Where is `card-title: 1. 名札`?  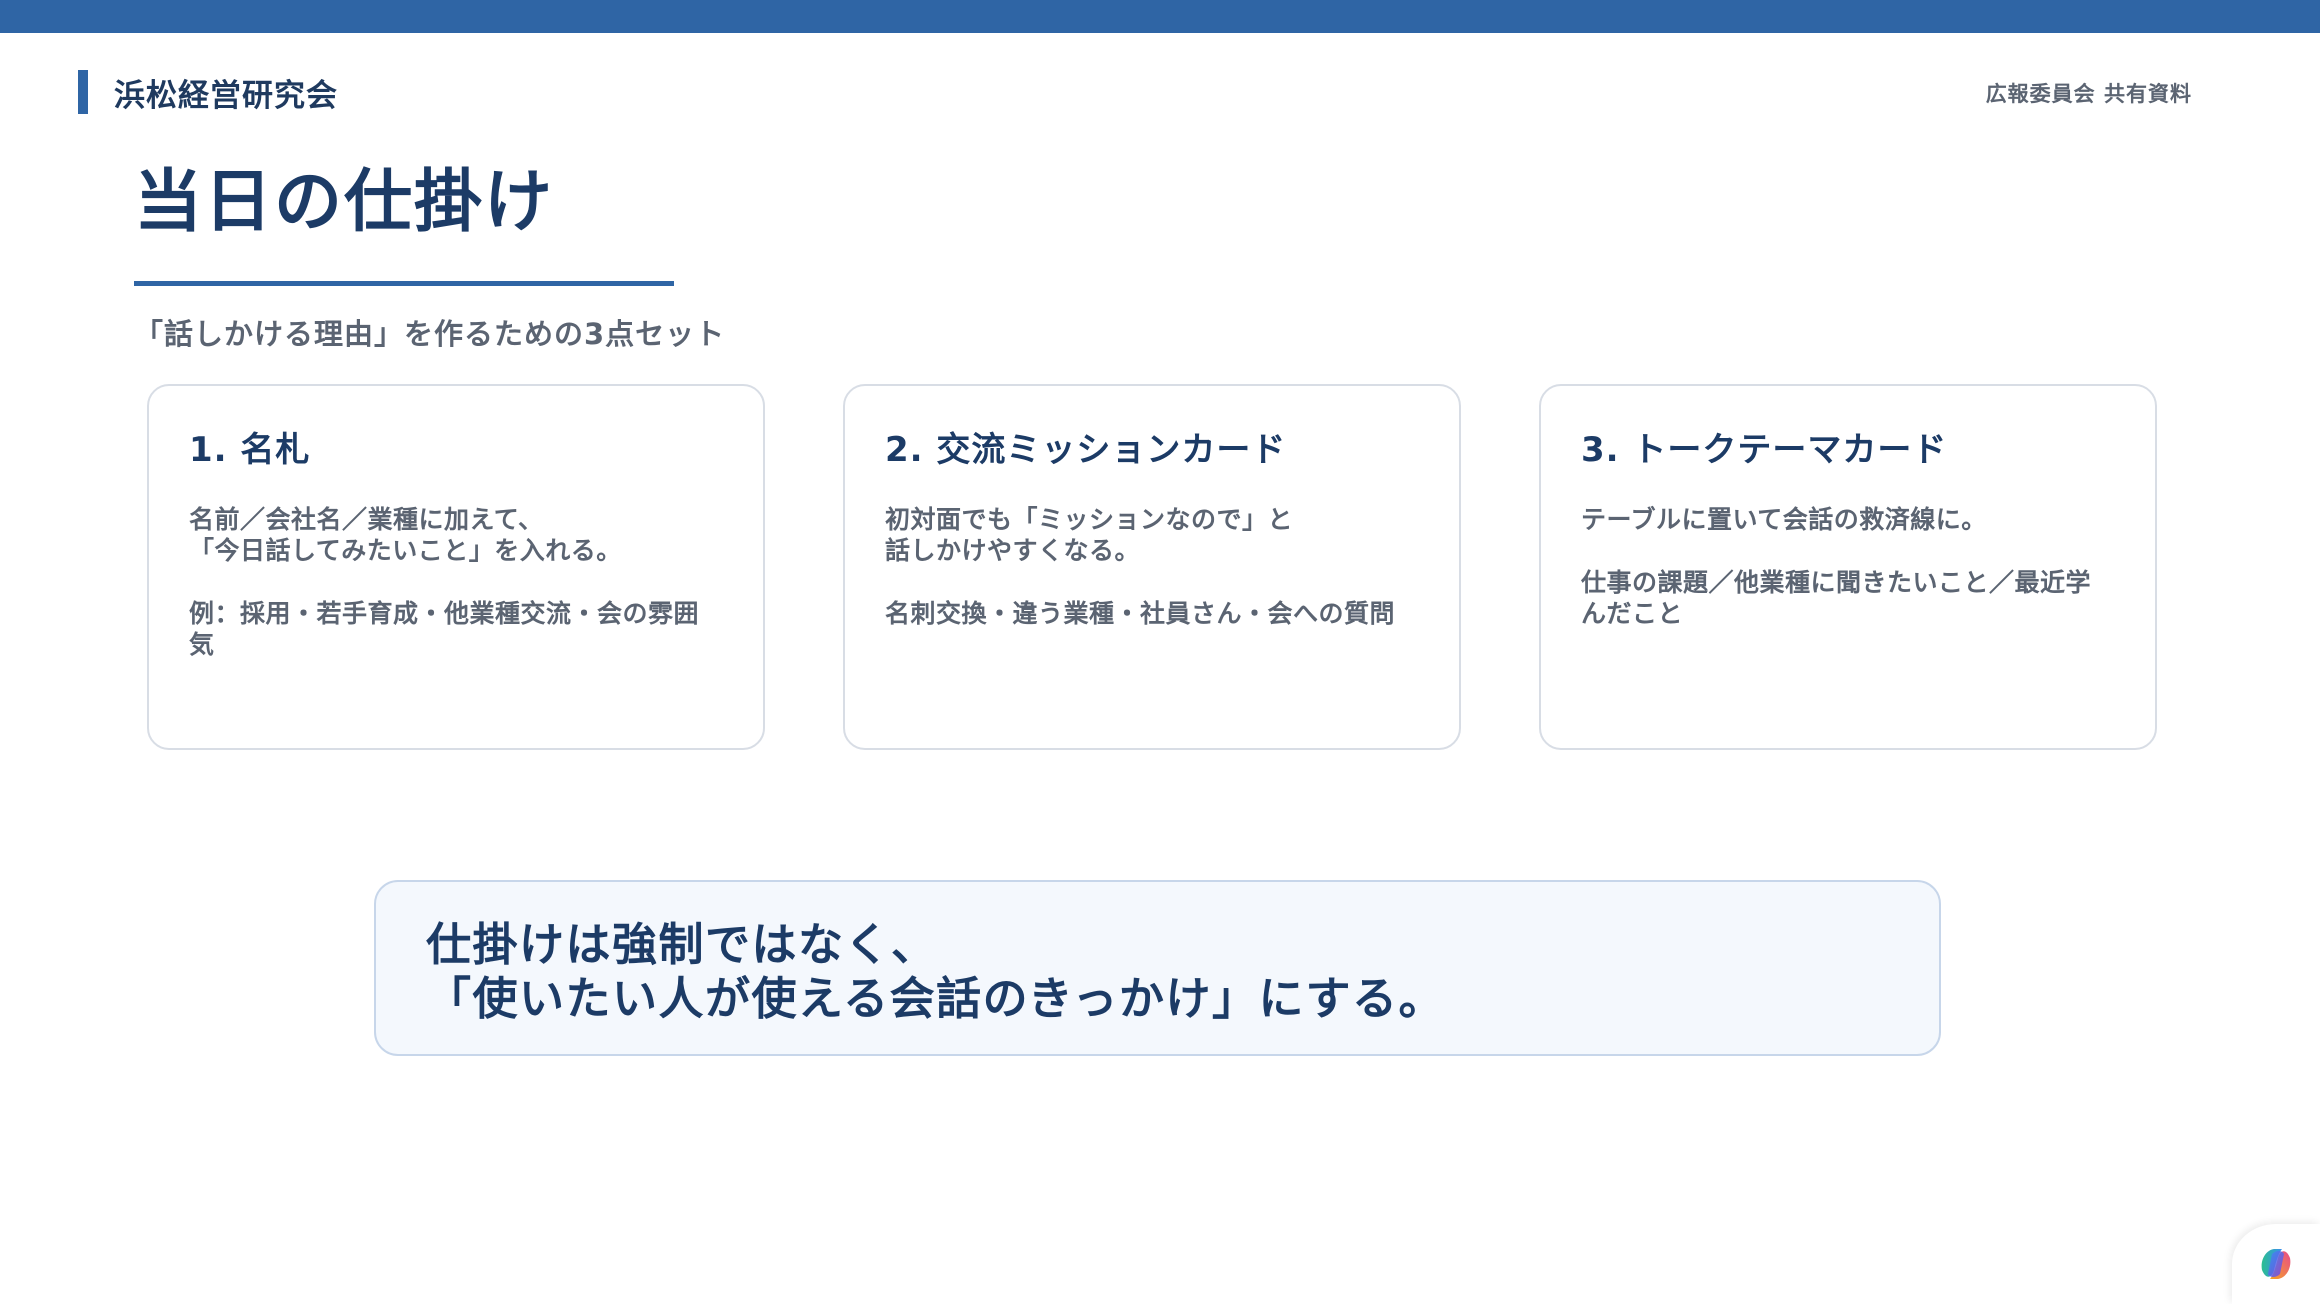 card-title: 1. 名札 is located at coordinates (250, 450).